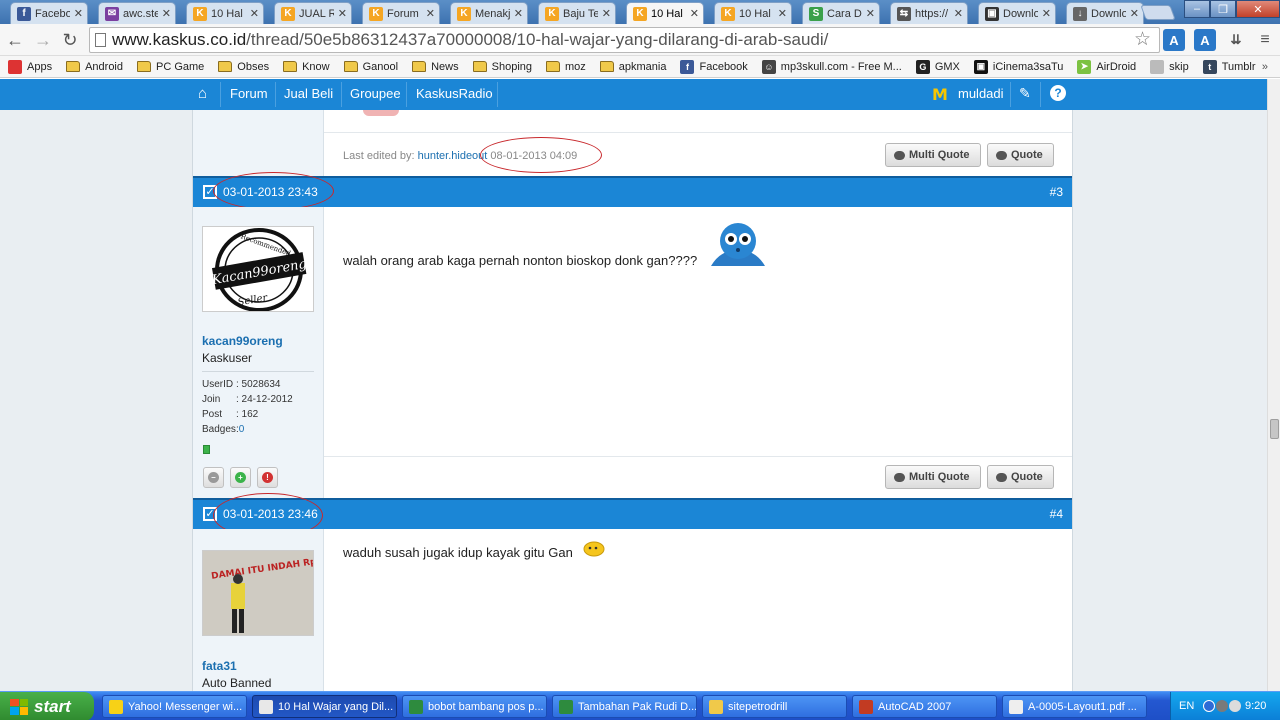  What do you see at coordinates (206, 93) in the screenshot?
I see `home-icon: ⌂` at bounding box center [206, 93].